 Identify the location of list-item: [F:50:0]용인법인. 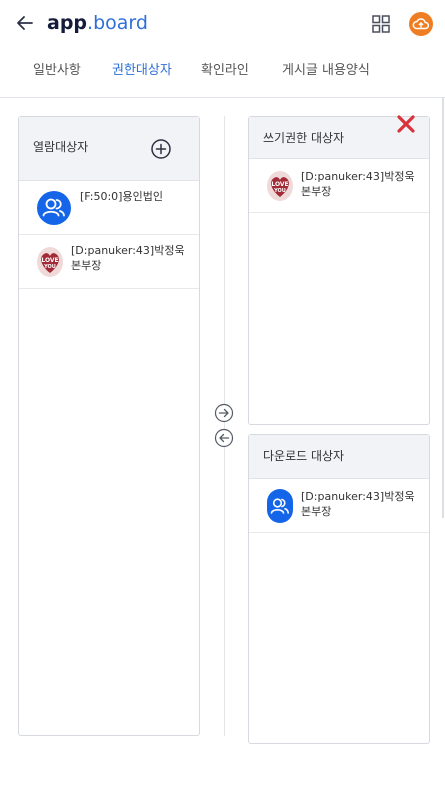
(109, 208).